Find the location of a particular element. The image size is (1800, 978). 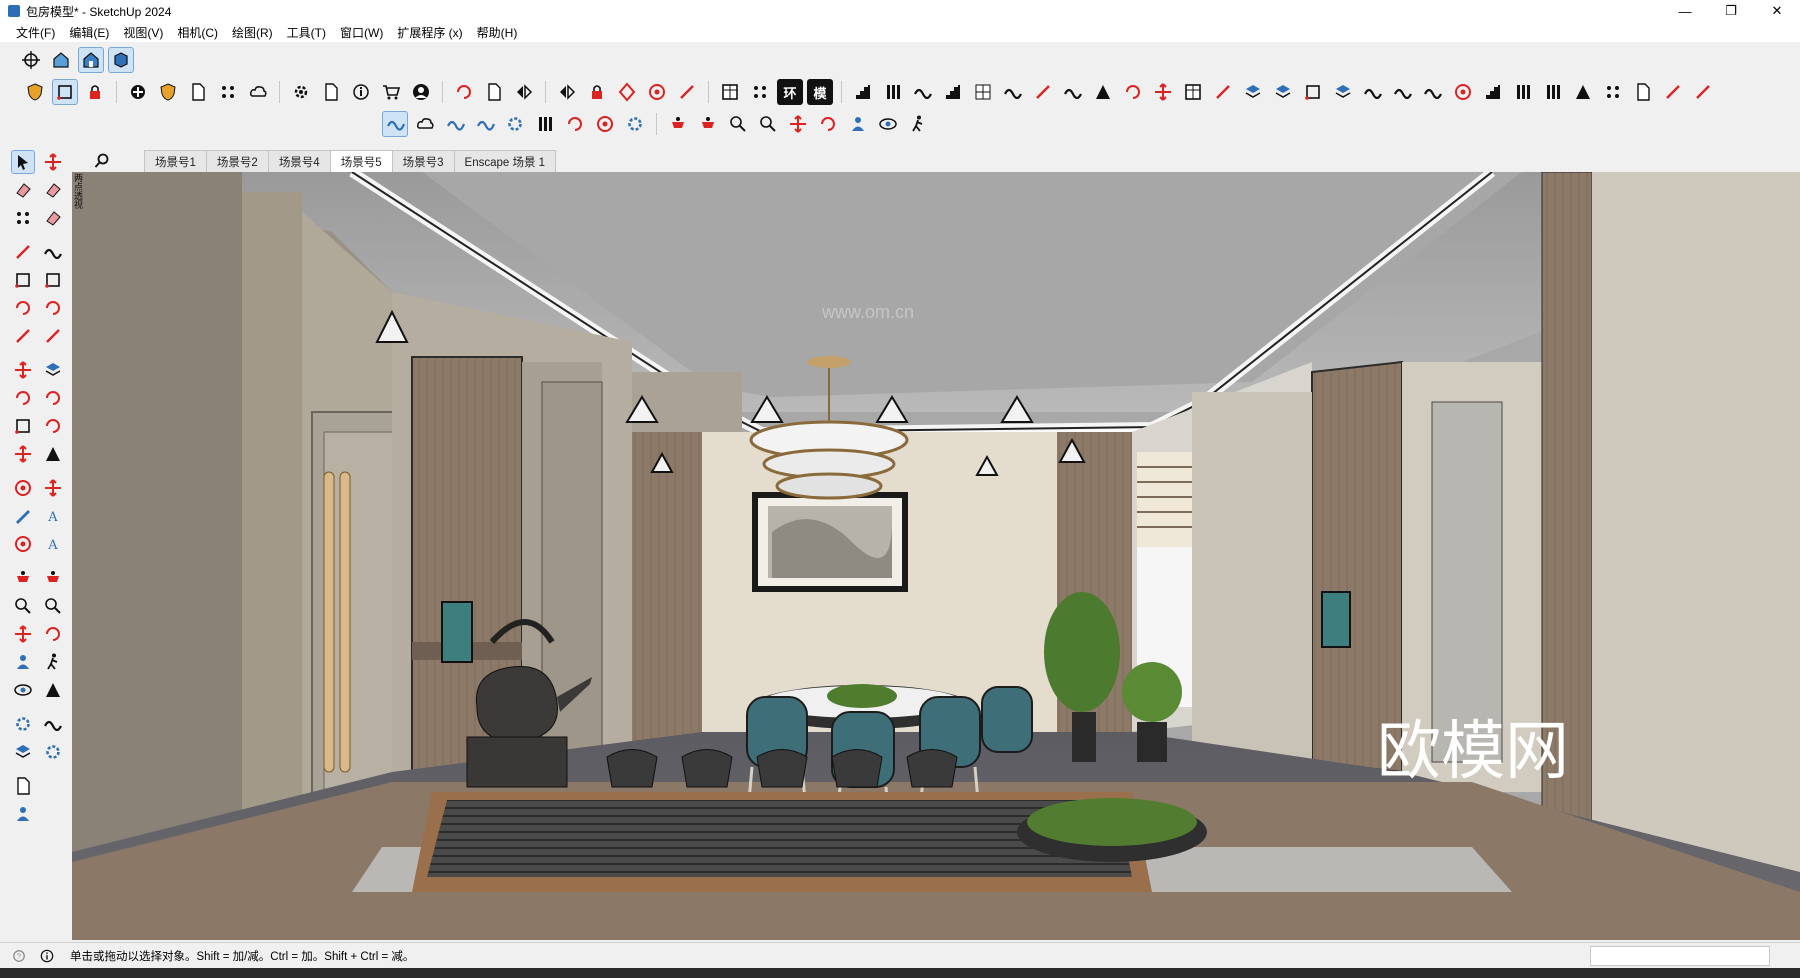

ext-tool-5-button is located at coordinates (983, 92).